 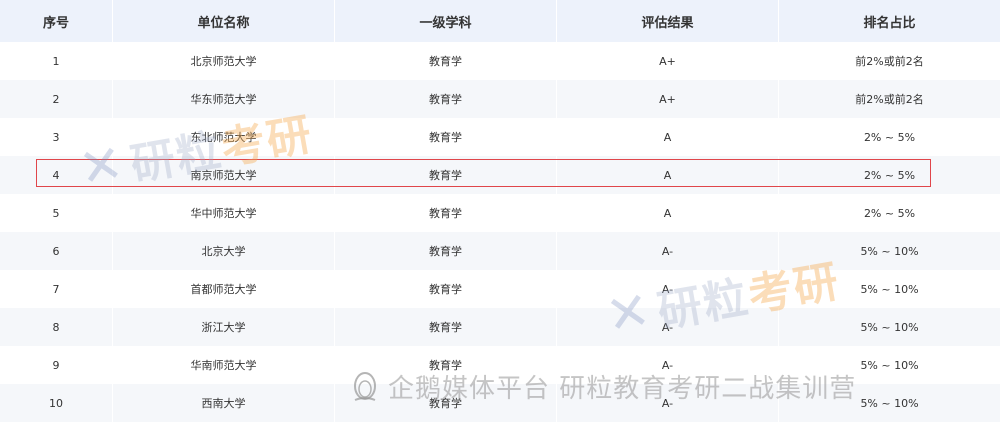 I want to click on header-unit: 单位名称, so click(x=224, y=21).